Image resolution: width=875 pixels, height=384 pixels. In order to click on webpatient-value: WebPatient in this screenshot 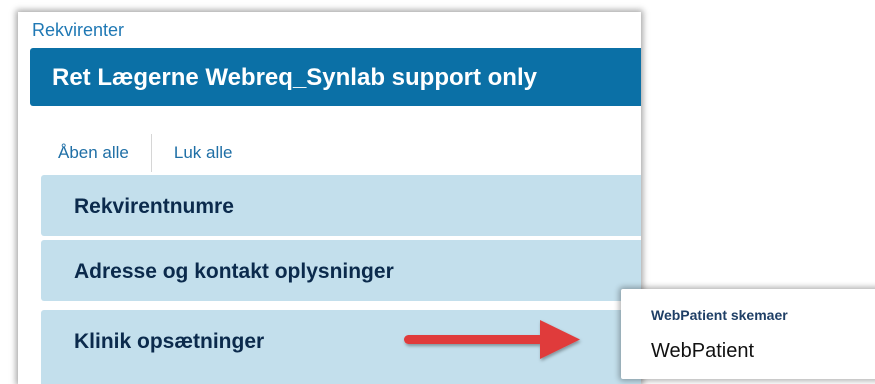, I will do `click(702, 351)`.